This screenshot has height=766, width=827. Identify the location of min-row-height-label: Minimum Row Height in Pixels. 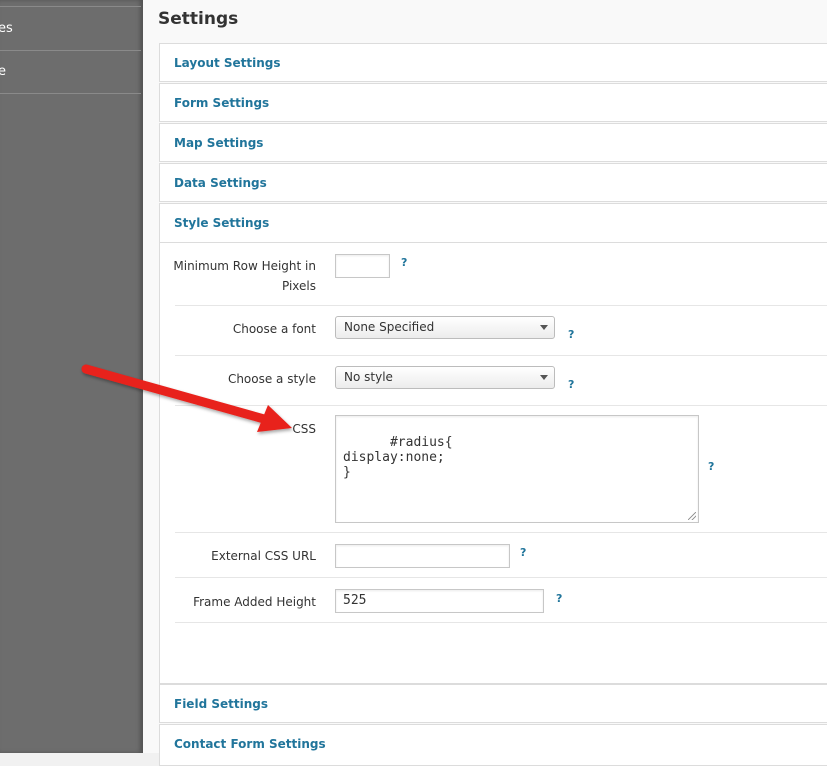
(244, 276).